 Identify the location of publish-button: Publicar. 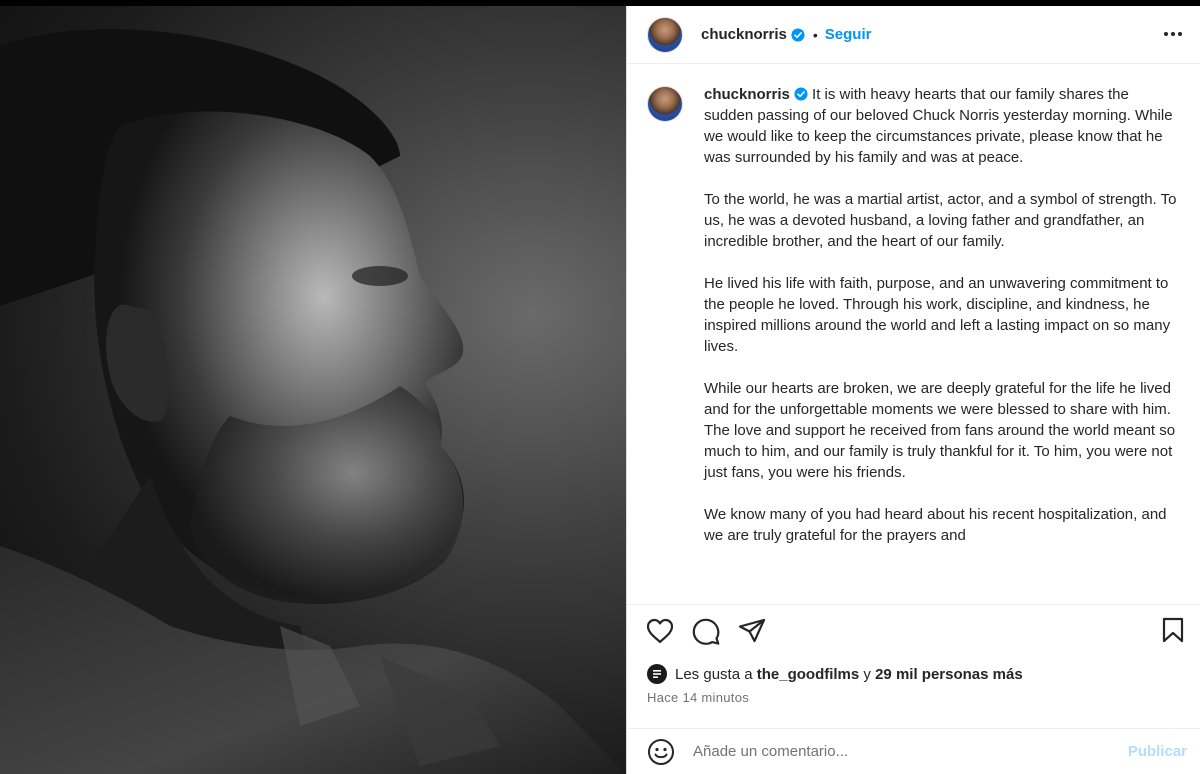
(1157, 751).